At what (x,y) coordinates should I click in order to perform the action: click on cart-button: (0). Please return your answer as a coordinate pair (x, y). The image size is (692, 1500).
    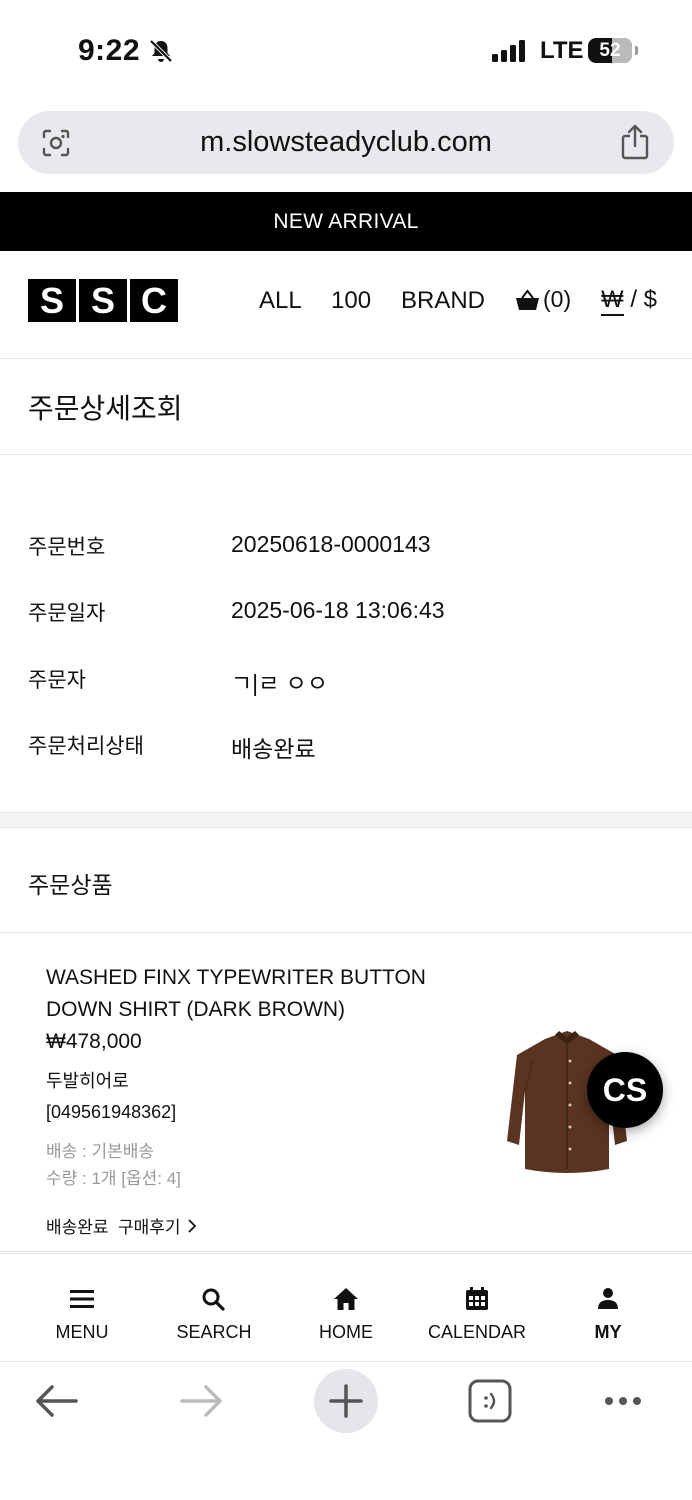
    Looking at the image, I should click on (543, 299).